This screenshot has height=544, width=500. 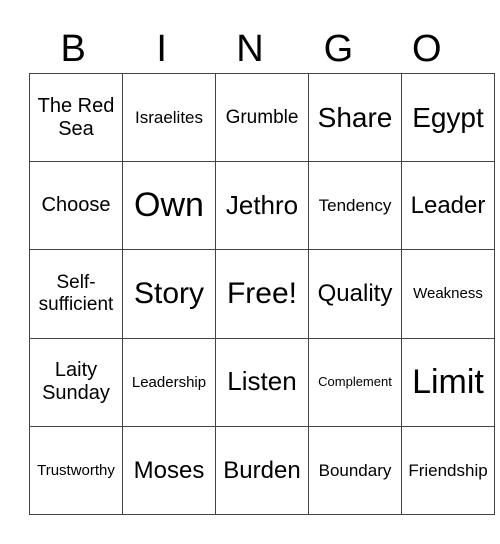 I want to click on header-letter-n: N, so click(x=250, y=49).